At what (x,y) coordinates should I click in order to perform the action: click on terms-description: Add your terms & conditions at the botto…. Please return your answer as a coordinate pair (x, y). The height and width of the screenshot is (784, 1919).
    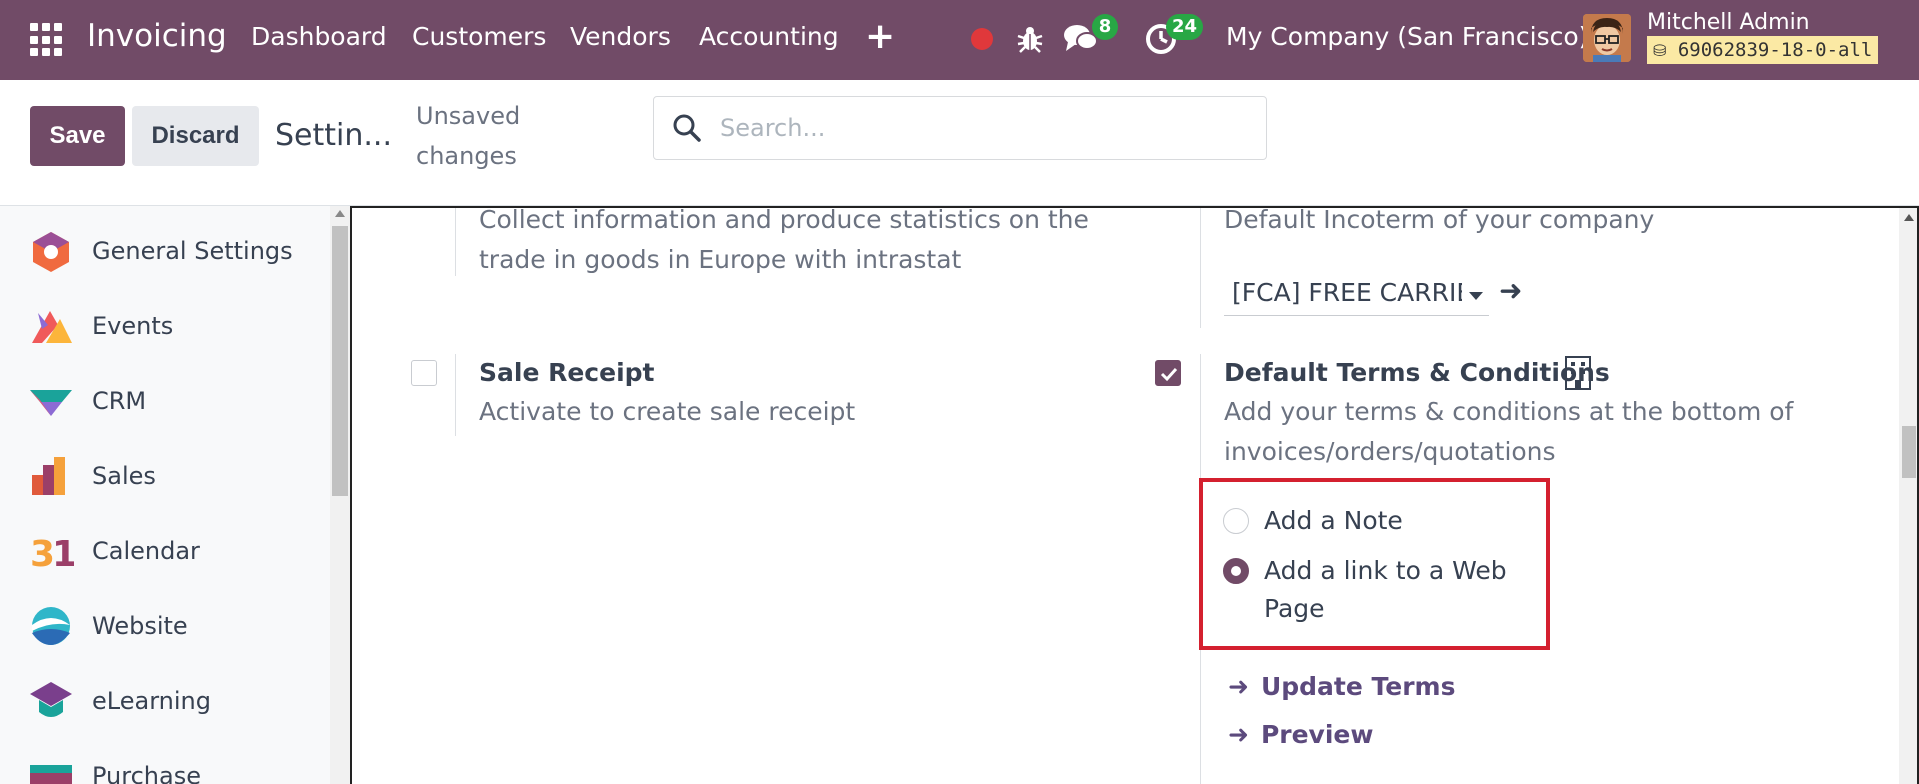
    Looking at the image, I should click on (1509, 431).